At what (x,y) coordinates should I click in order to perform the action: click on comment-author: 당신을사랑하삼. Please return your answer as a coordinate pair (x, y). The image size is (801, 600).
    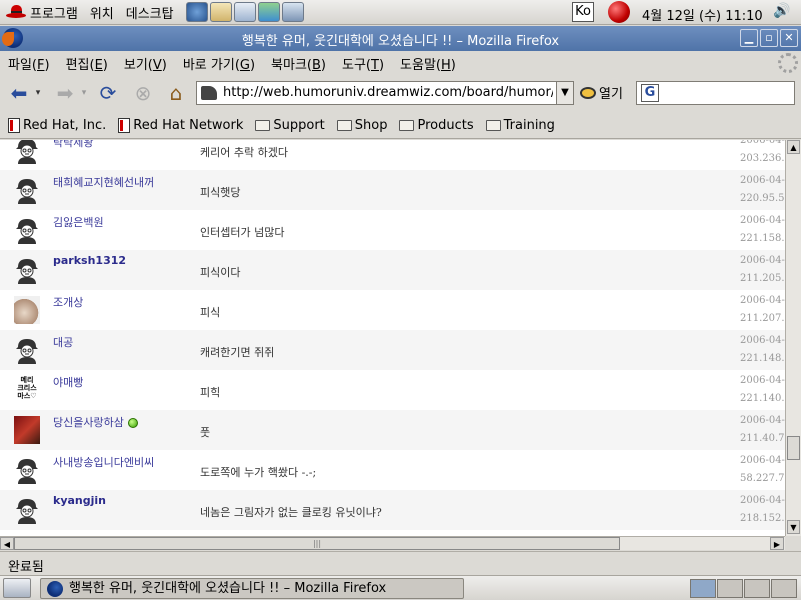
    Looking at the image, I should click on (95, 422).